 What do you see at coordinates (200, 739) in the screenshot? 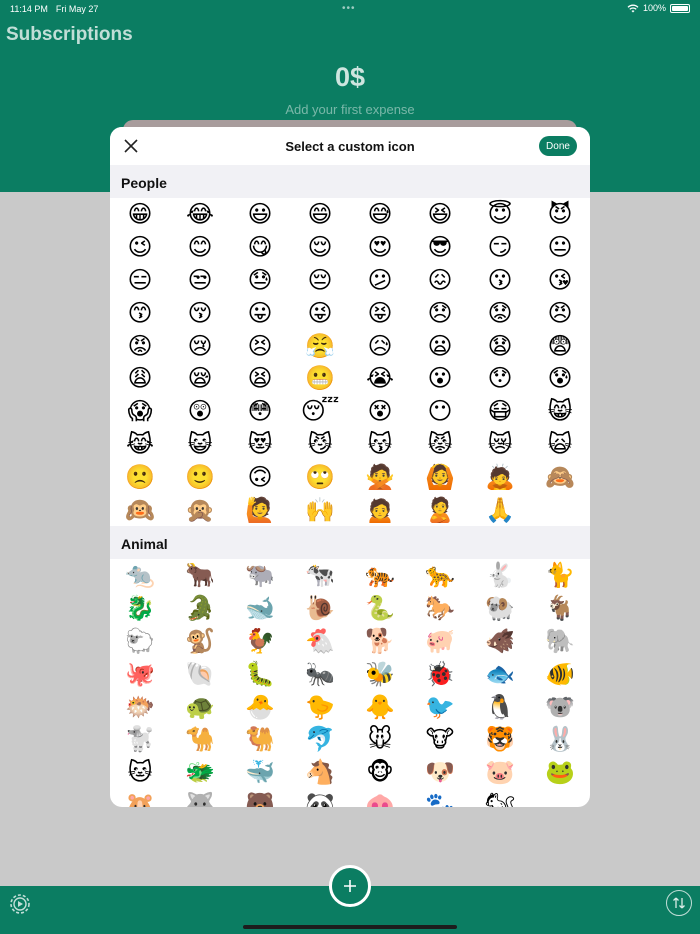
I see `emoji-option: 🐪` at bounding box center [200, 739].